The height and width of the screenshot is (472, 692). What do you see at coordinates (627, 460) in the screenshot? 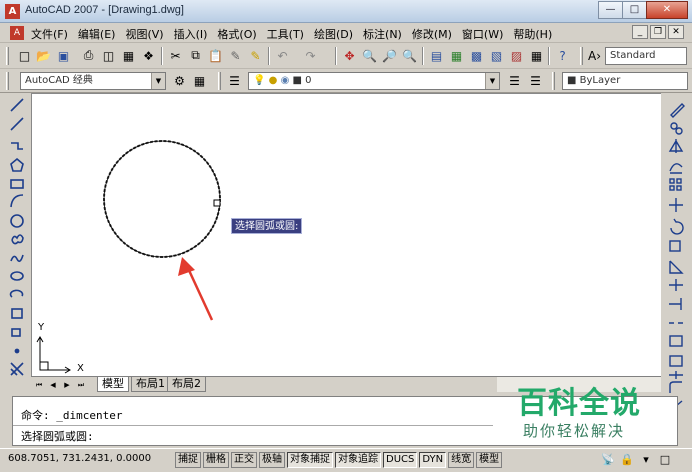
I see `lock-icon: 🔒` at bounding box center [627, 460].